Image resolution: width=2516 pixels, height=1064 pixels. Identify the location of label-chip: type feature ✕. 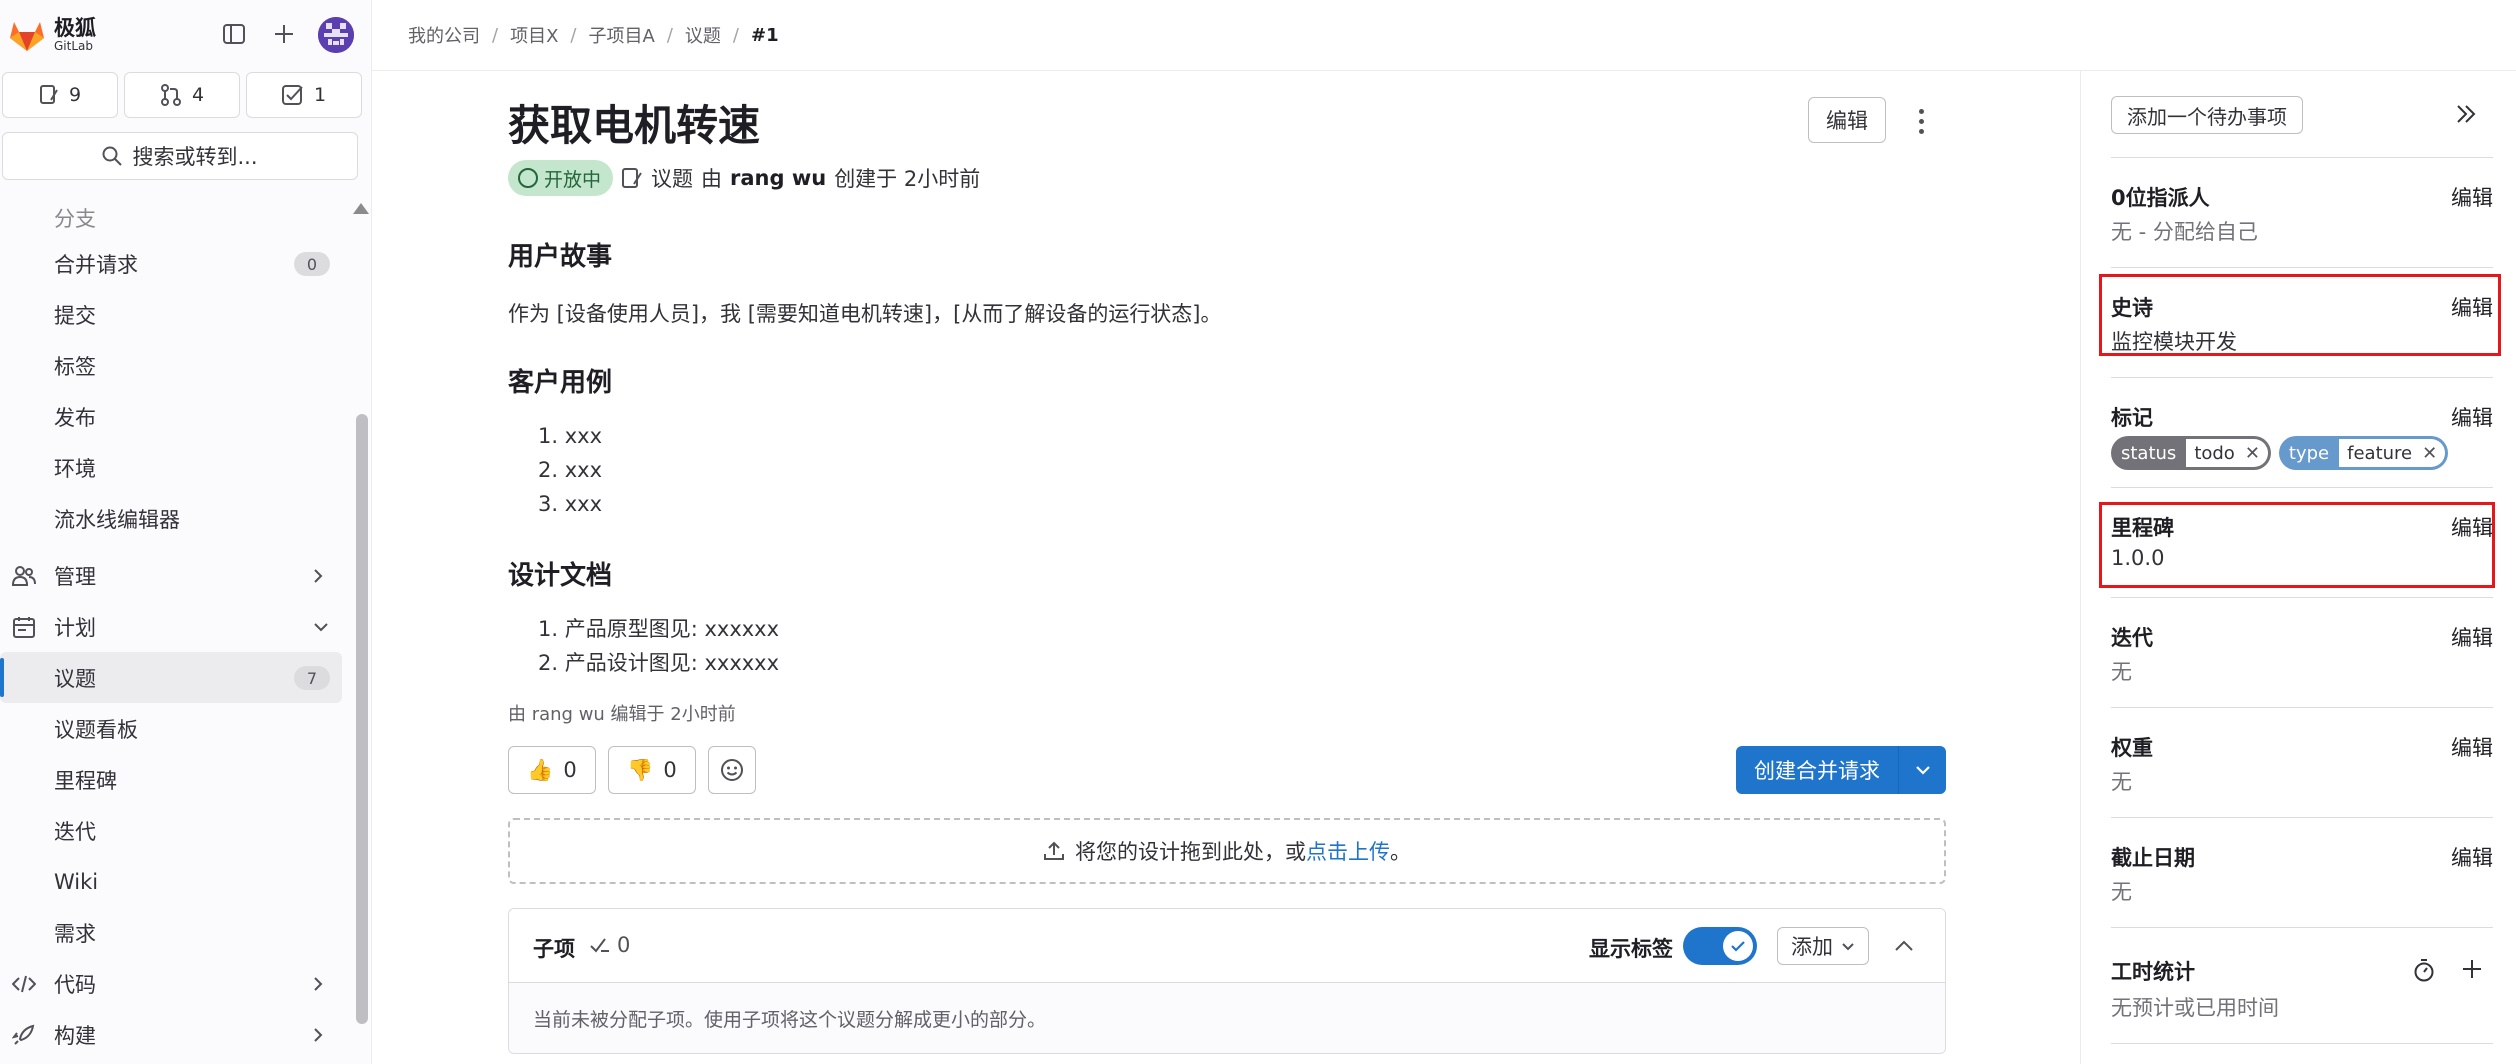
(2363, 453).